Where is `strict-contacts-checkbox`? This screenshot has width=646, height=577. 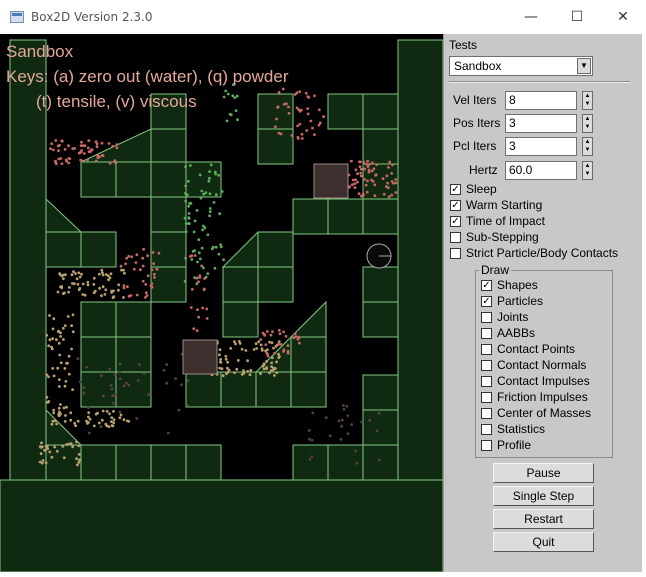 strict-contacts-checkbox is located at coordinates (455, 253).